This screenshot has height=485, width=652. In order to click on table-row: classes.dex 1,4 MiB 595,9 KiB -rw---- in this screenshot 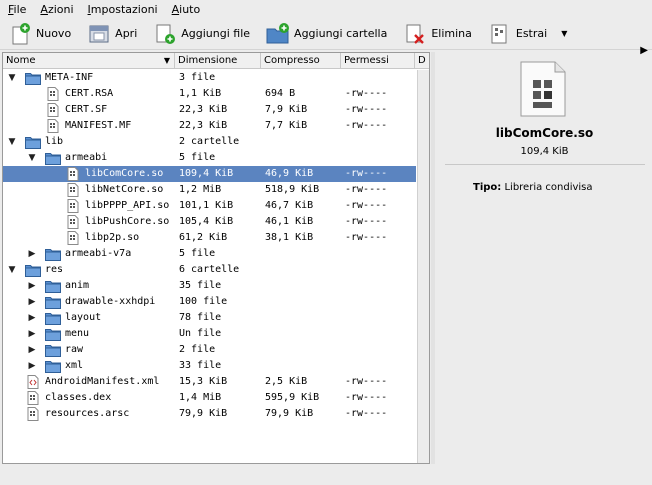, I will do `click(209, 398)`.